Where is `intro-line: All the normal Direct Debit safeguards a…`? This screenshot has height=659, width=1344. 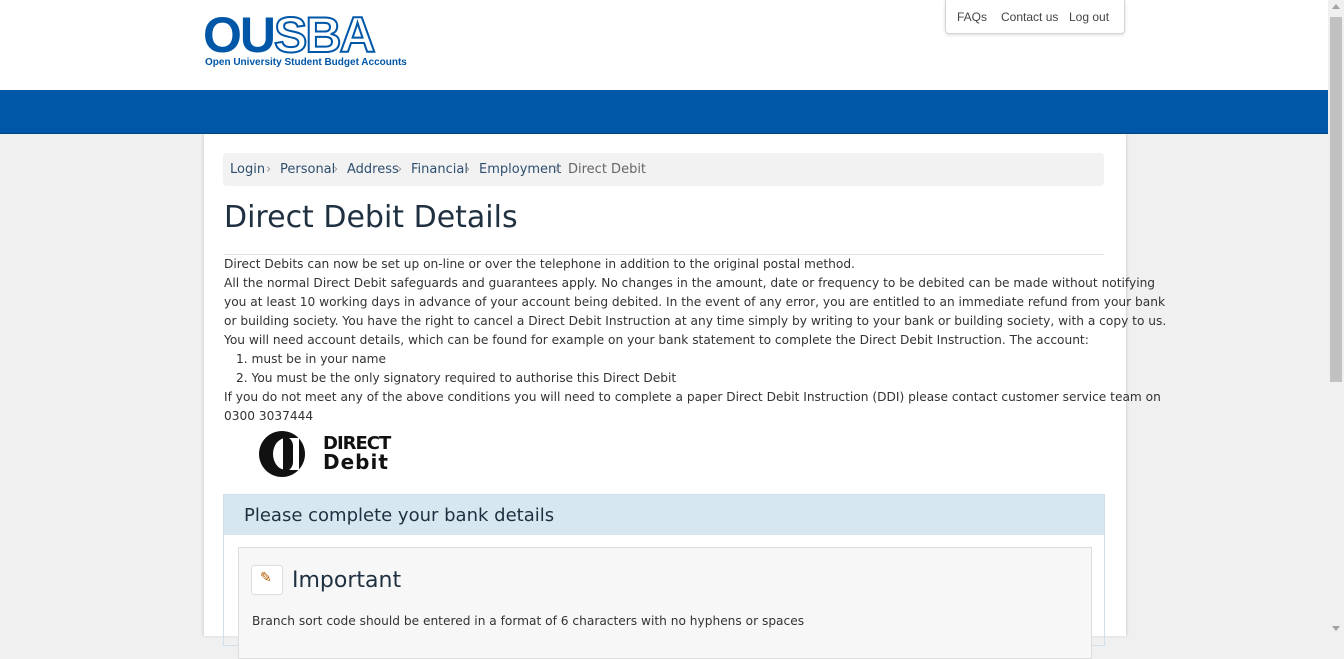
intro-line: All the normal Direct Debit safeguards a… is located at coordinates (690, 283).